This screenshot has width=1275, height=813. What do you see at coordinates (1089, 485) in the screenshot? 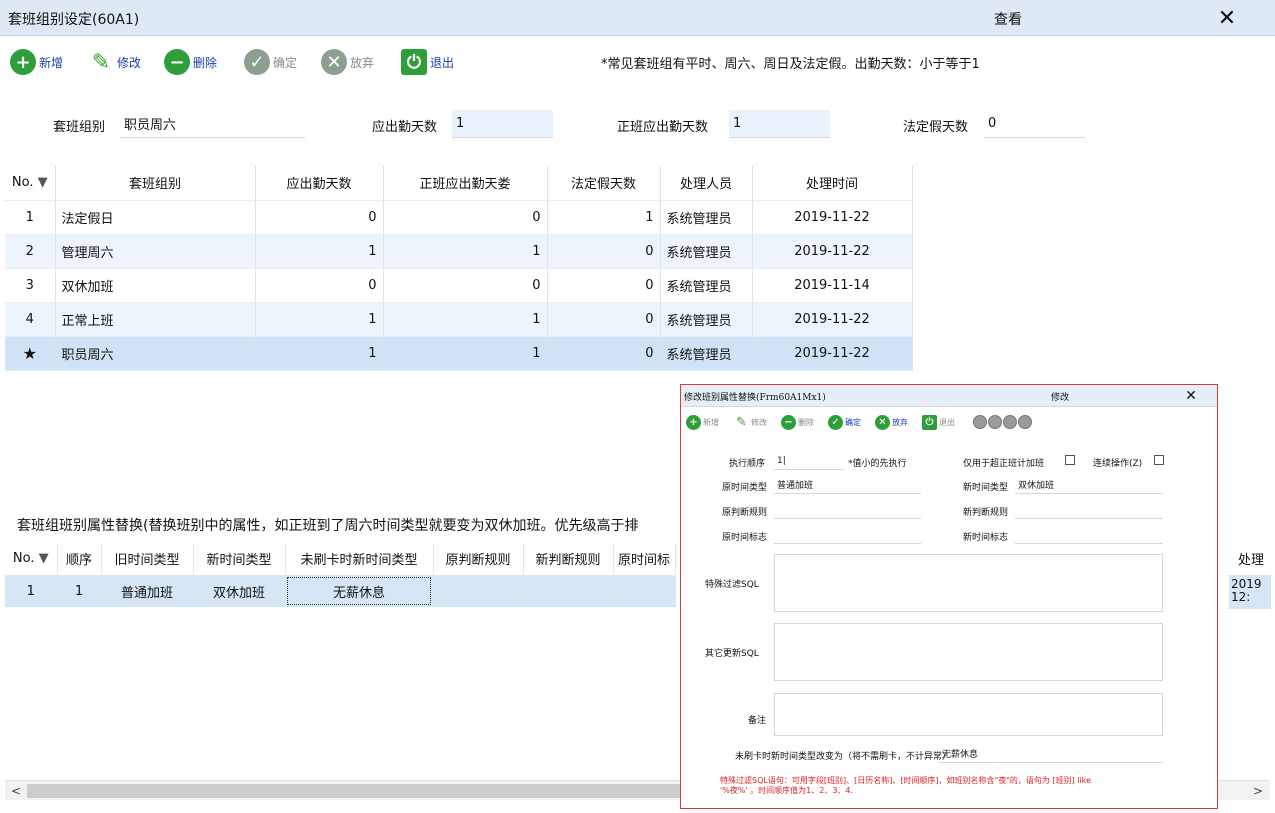
I see `new-time-type-field` at bounding box center [1089, 485].